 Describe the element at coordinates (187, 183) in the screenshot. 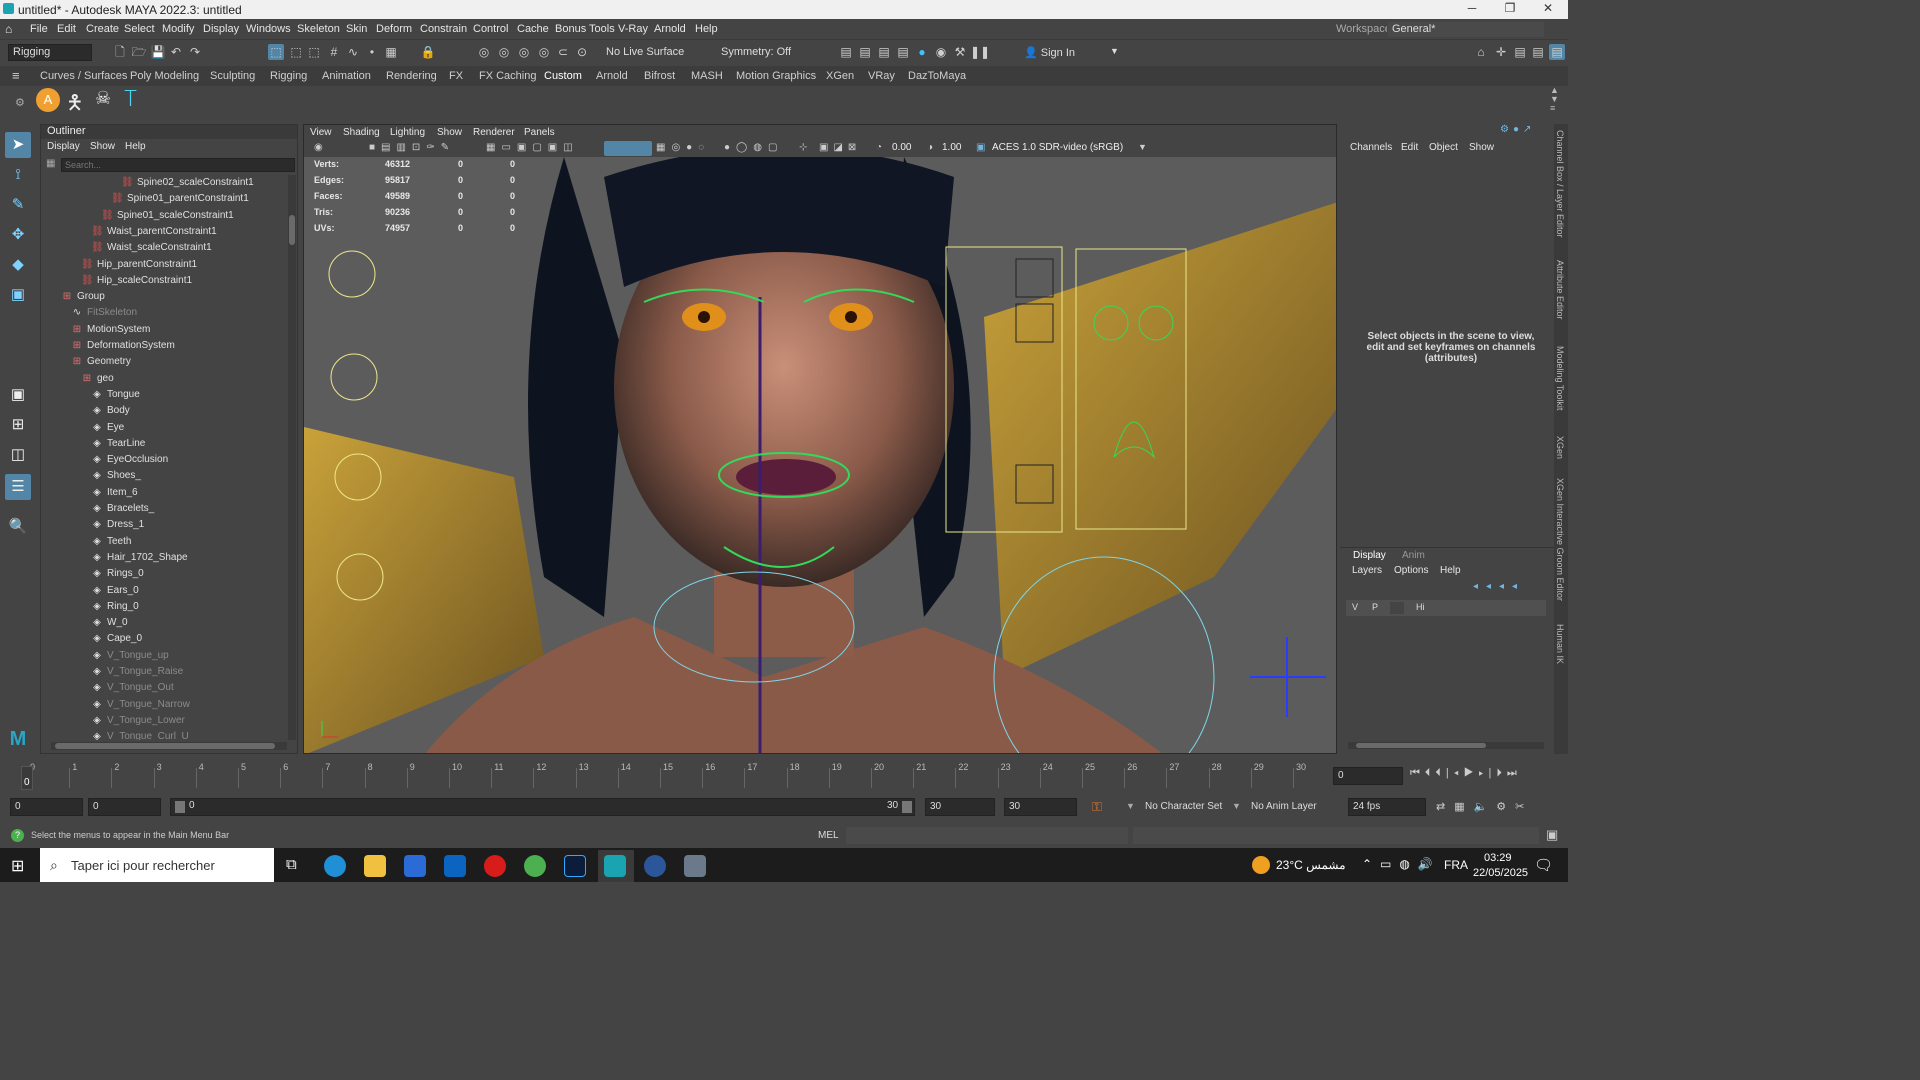

I see `outliner-item: ⛓ Spine02_scaleConstraint1` at that location.